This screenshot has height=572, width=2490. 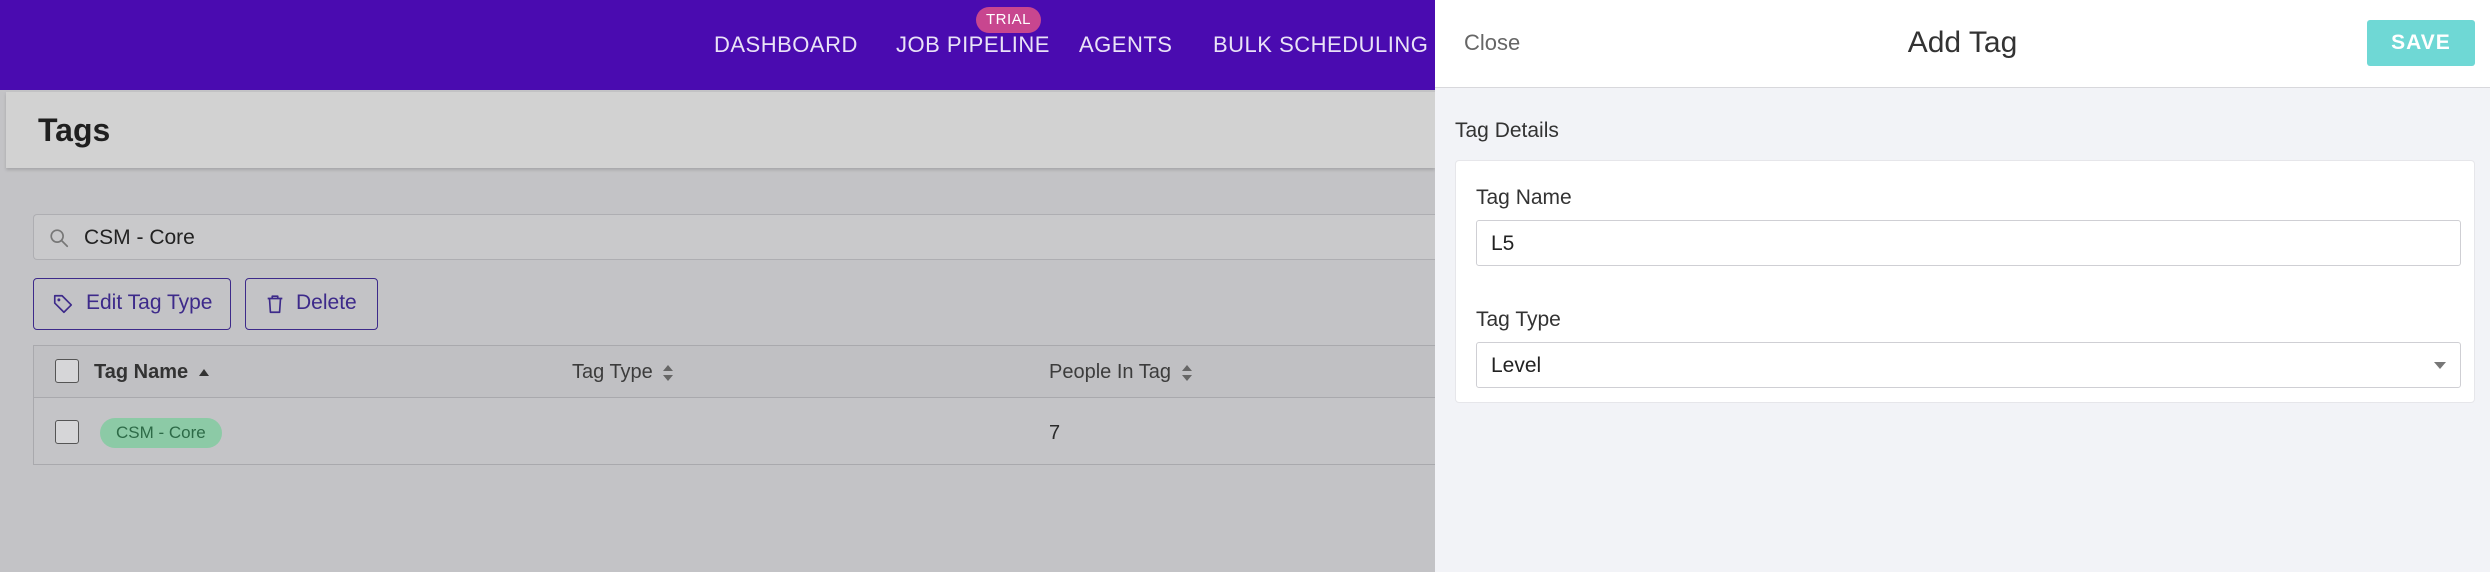 What do you see at coordinates (161, 433) in the screenshot?
I see `tag-name-pill: CSM - Core` at bounding box center [161, 433].